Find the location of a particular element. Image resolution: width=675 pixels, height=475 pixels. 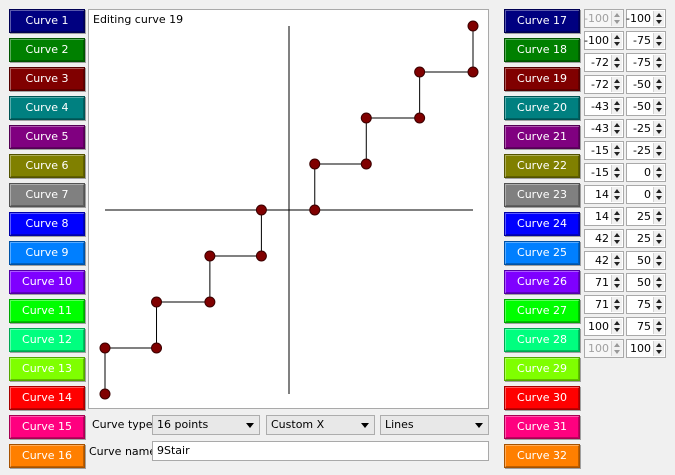

interpolation-select: Lines is located at coordinates (434, 425).